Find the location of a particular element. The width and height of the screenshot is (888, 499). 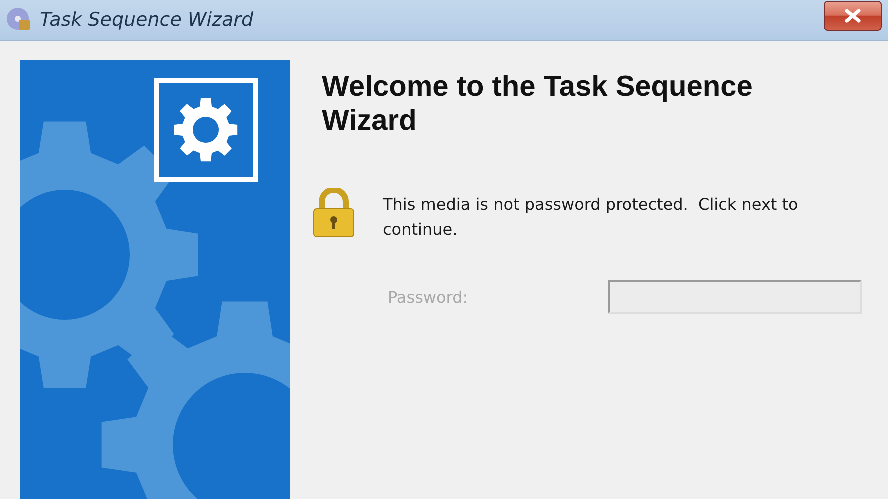

window-title: Task Sequence Wizard is located at coordinates (147, 20).